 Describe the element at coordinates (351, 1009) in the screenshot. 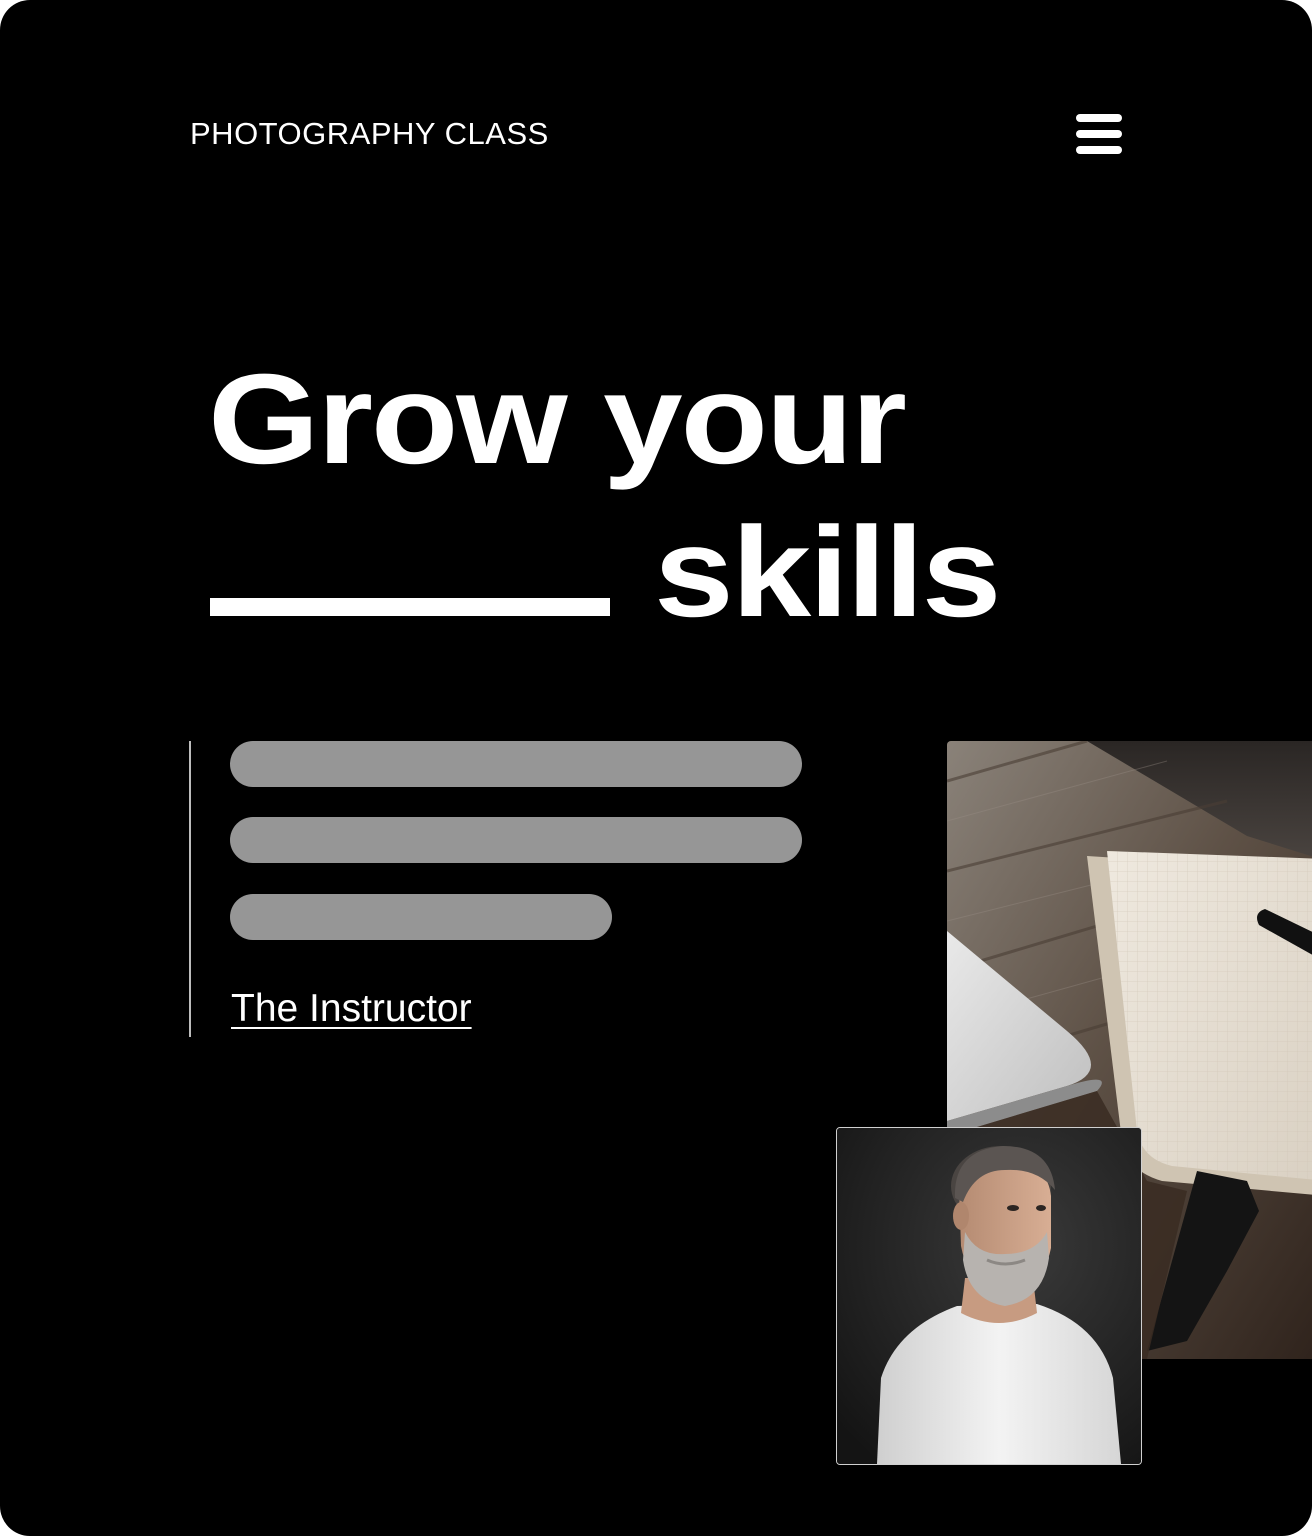

I see `instructor-link: The Instructor` at that location.